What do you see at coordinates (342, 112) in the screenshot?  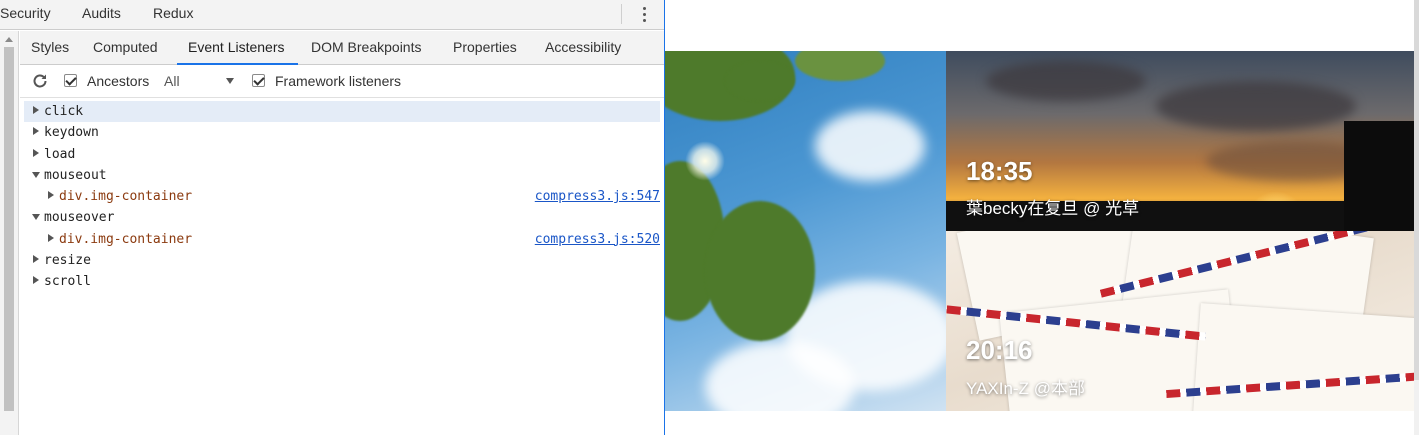 I see `event-row-click: click` at bounding box center [342, 112].